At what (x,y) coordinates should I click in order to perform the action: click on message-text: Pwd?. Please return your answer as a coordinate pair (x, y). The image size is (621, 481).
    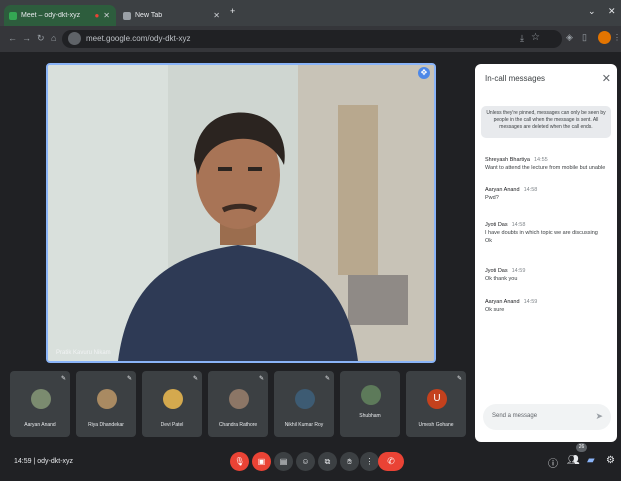
    Looking at the image, I should click on (492, 198).